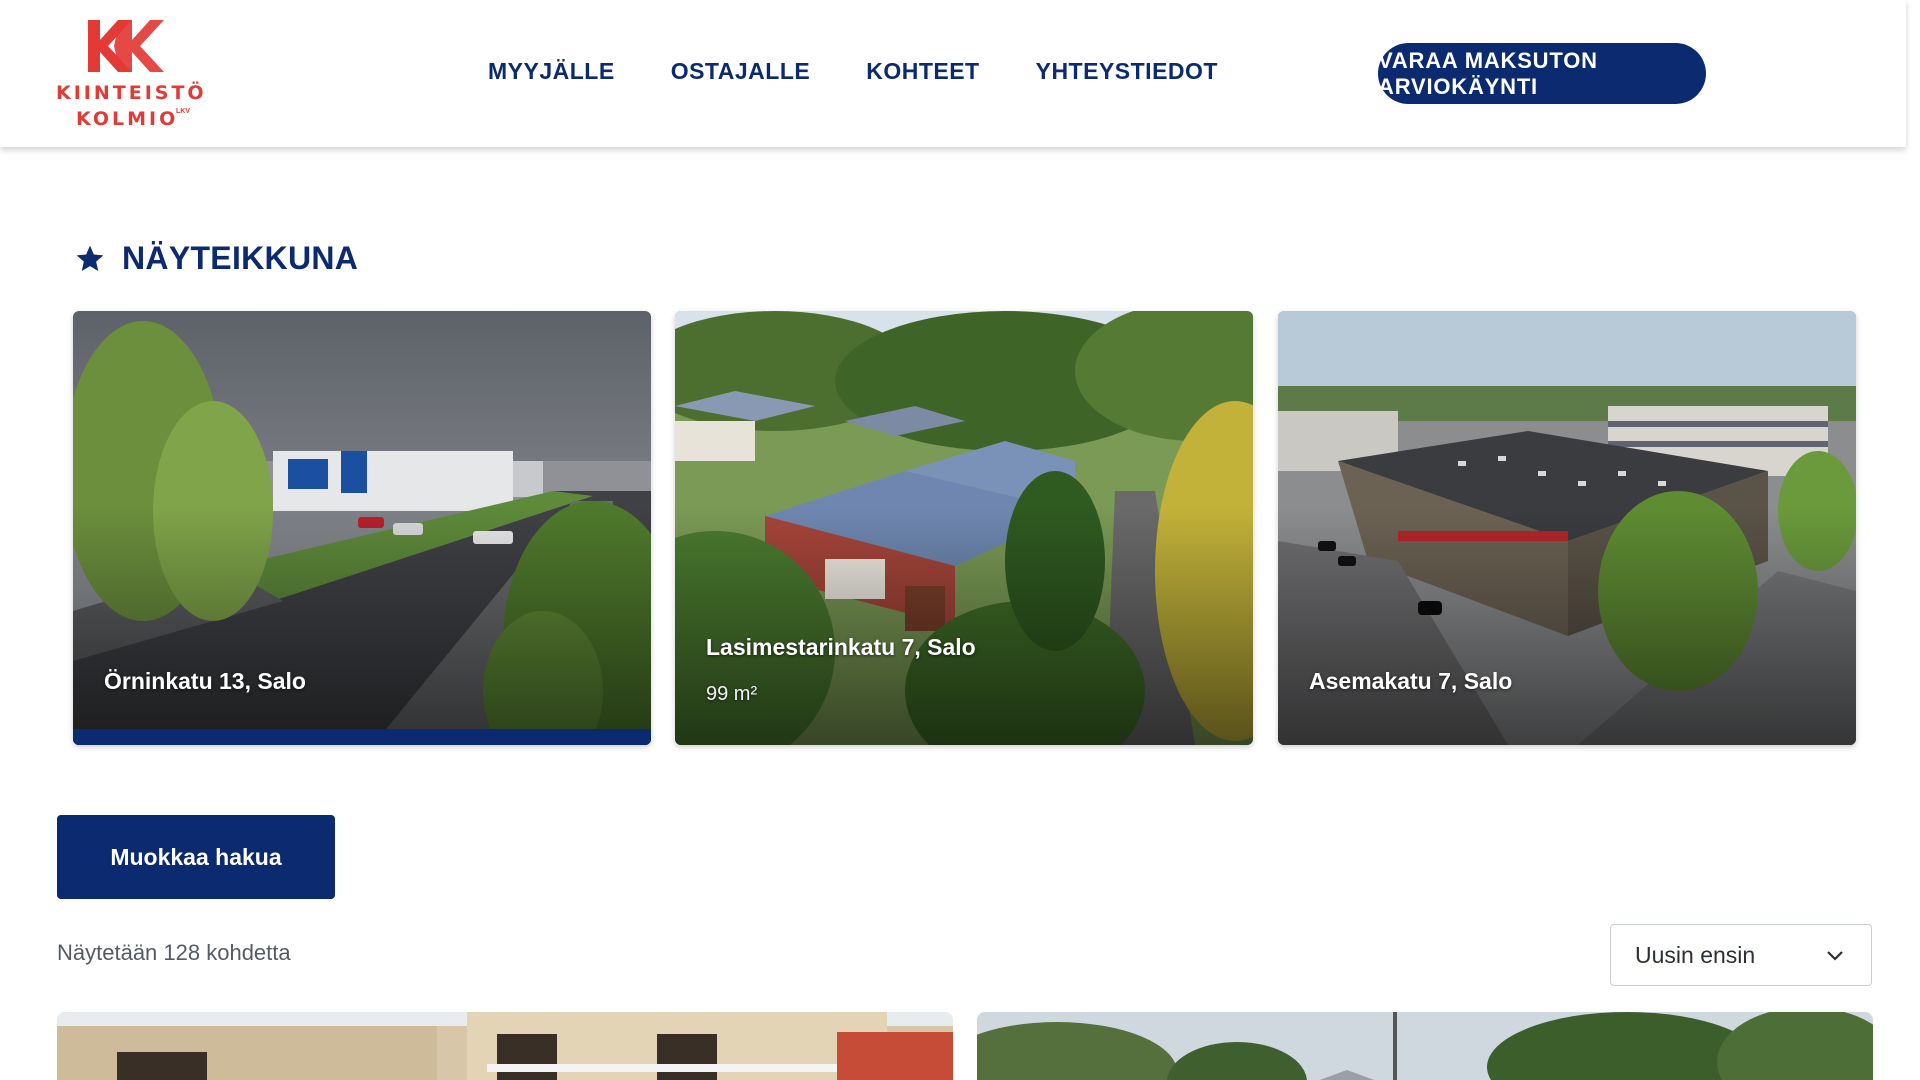  I want to click on logo-suffix: LKV, so click(183, 111).